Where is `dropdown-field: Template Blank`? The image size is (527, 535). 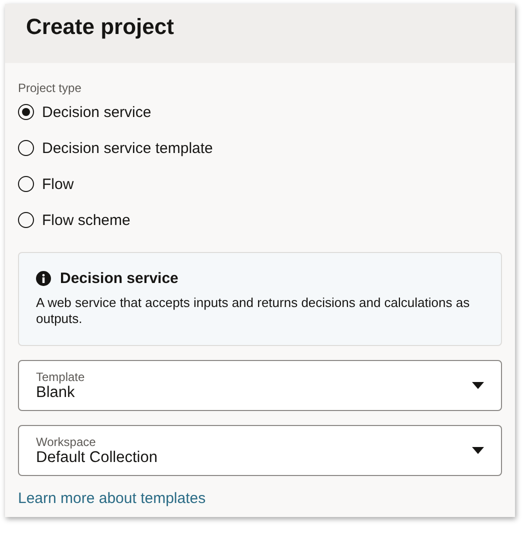 dropdown-field: Template Blank is located at coordinates (260, 385).